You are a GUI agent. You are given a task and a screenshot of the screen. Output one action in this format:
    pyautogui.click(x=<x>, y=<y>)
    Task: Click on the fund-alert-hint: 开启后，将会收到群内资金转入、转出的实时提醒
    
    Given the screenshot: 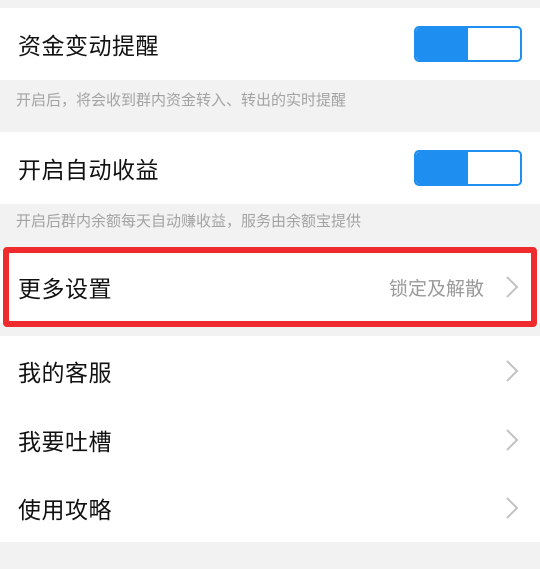 What is the action you would take?
    pyautogui.click(x=181, y=100)
    